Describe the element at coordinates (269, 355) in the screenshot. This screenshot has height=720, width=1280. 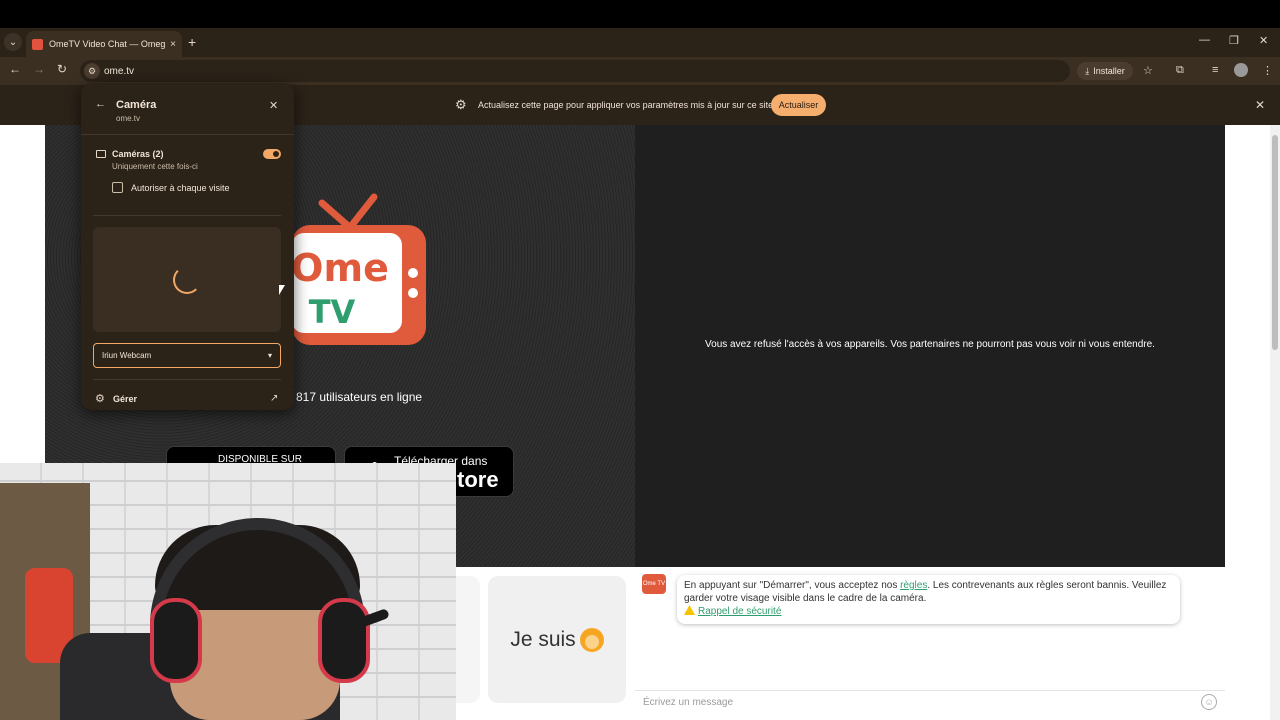
I see `chevron-down-icon: ▾` at that location.